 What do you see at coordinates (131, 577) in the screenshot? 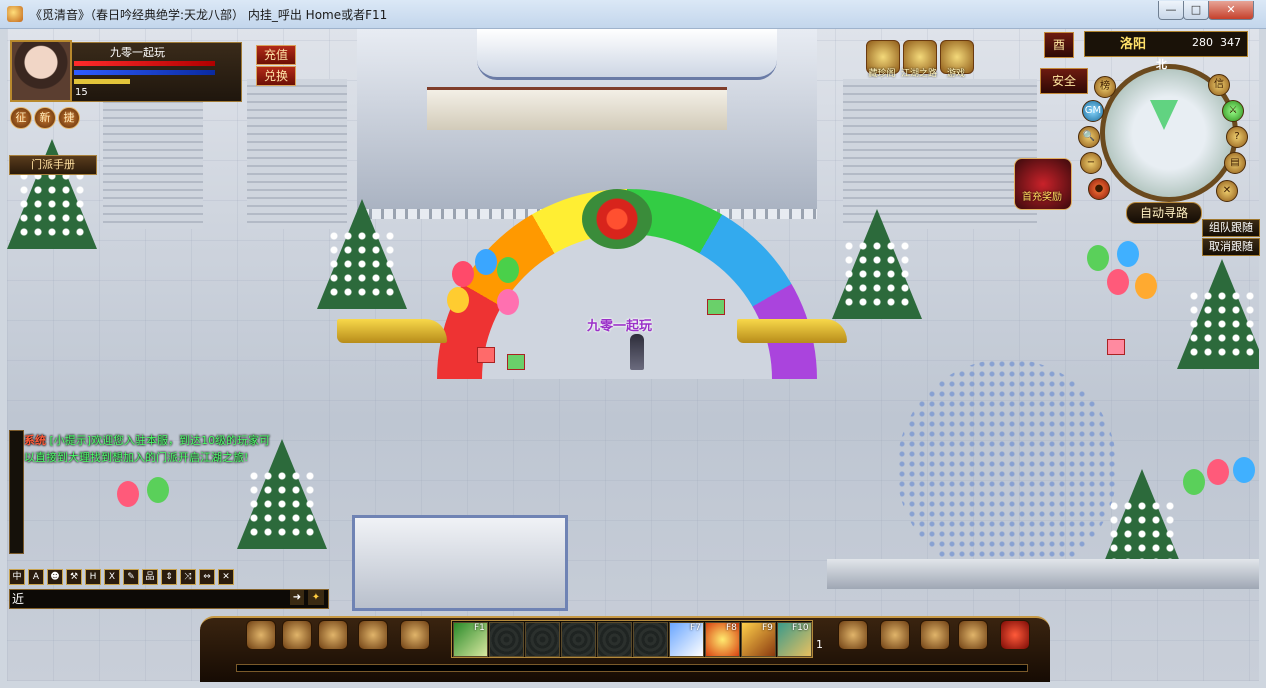
I see `chat-tool-button: ✎` at bounding box center [131, 577].